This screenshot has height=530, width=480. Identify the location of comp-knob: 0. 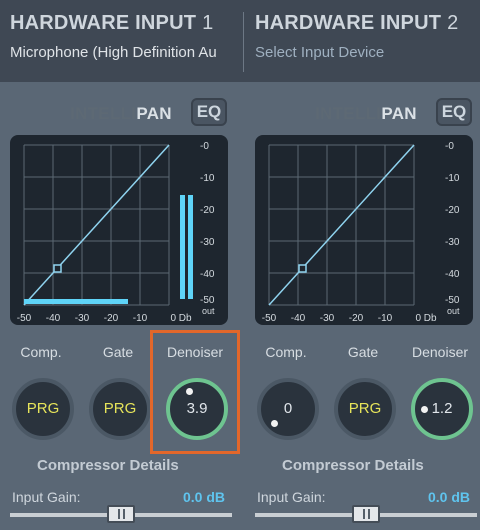
(288, 409).